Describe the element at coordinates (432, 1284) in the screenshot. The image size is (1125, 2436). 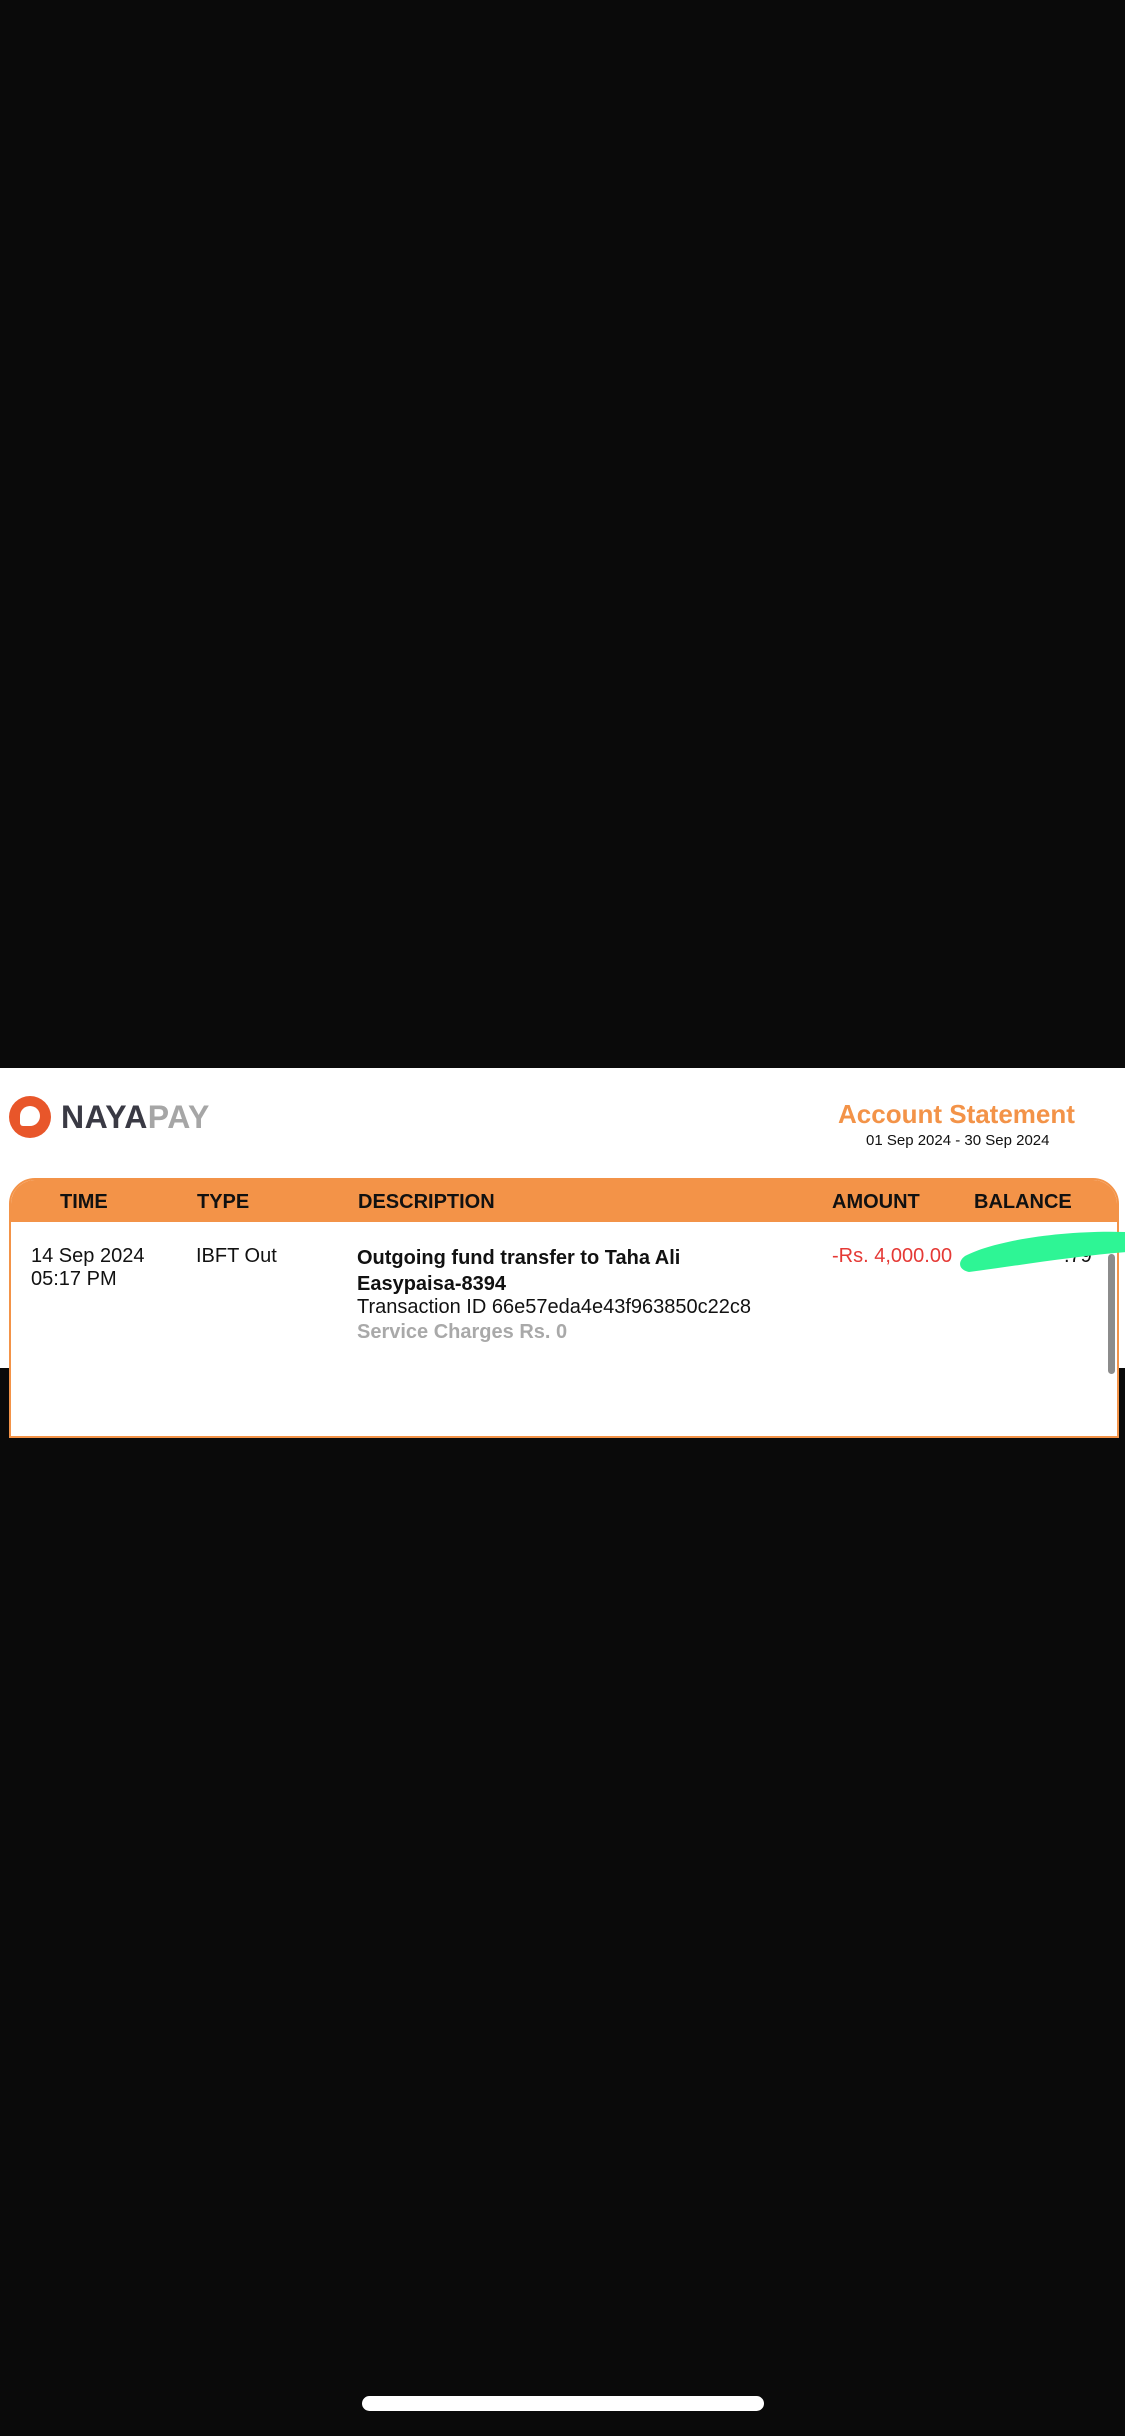
I see `row-description-line2: Easypaisa-8394` at that location.